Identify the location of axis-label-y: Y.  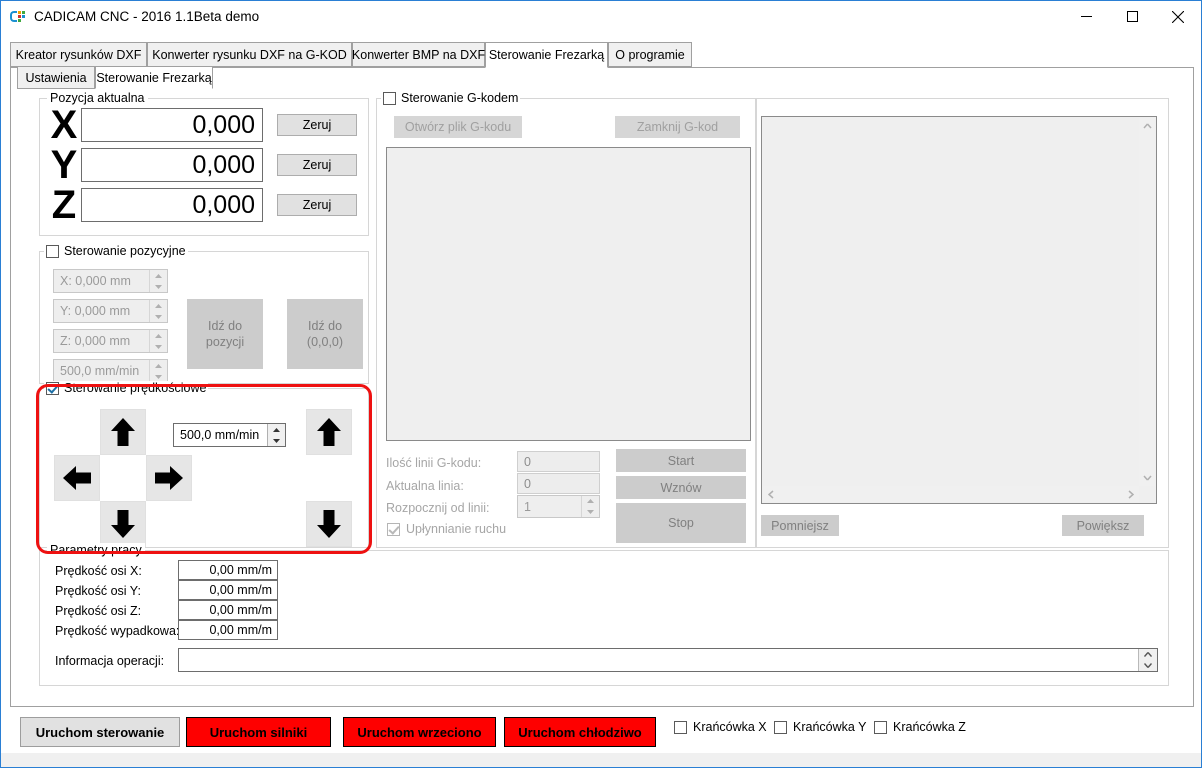
(64, 165).